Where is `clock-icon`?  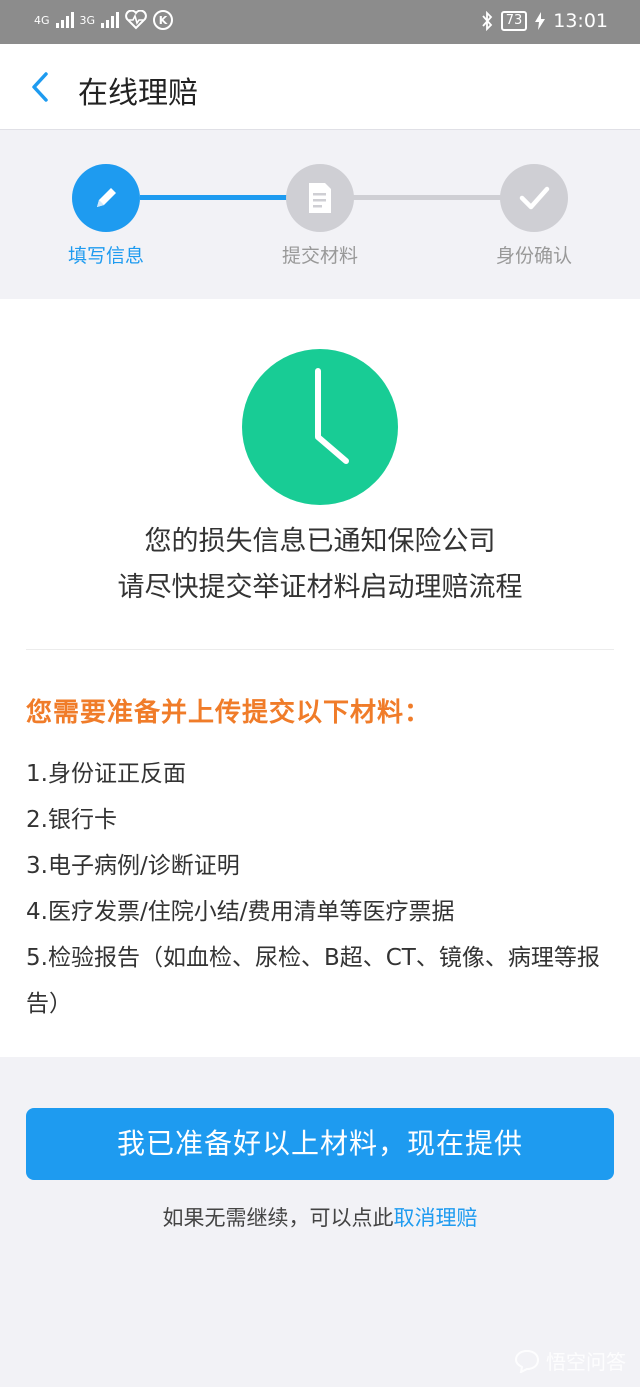 clock-icon is located at coordinates (320, 427).